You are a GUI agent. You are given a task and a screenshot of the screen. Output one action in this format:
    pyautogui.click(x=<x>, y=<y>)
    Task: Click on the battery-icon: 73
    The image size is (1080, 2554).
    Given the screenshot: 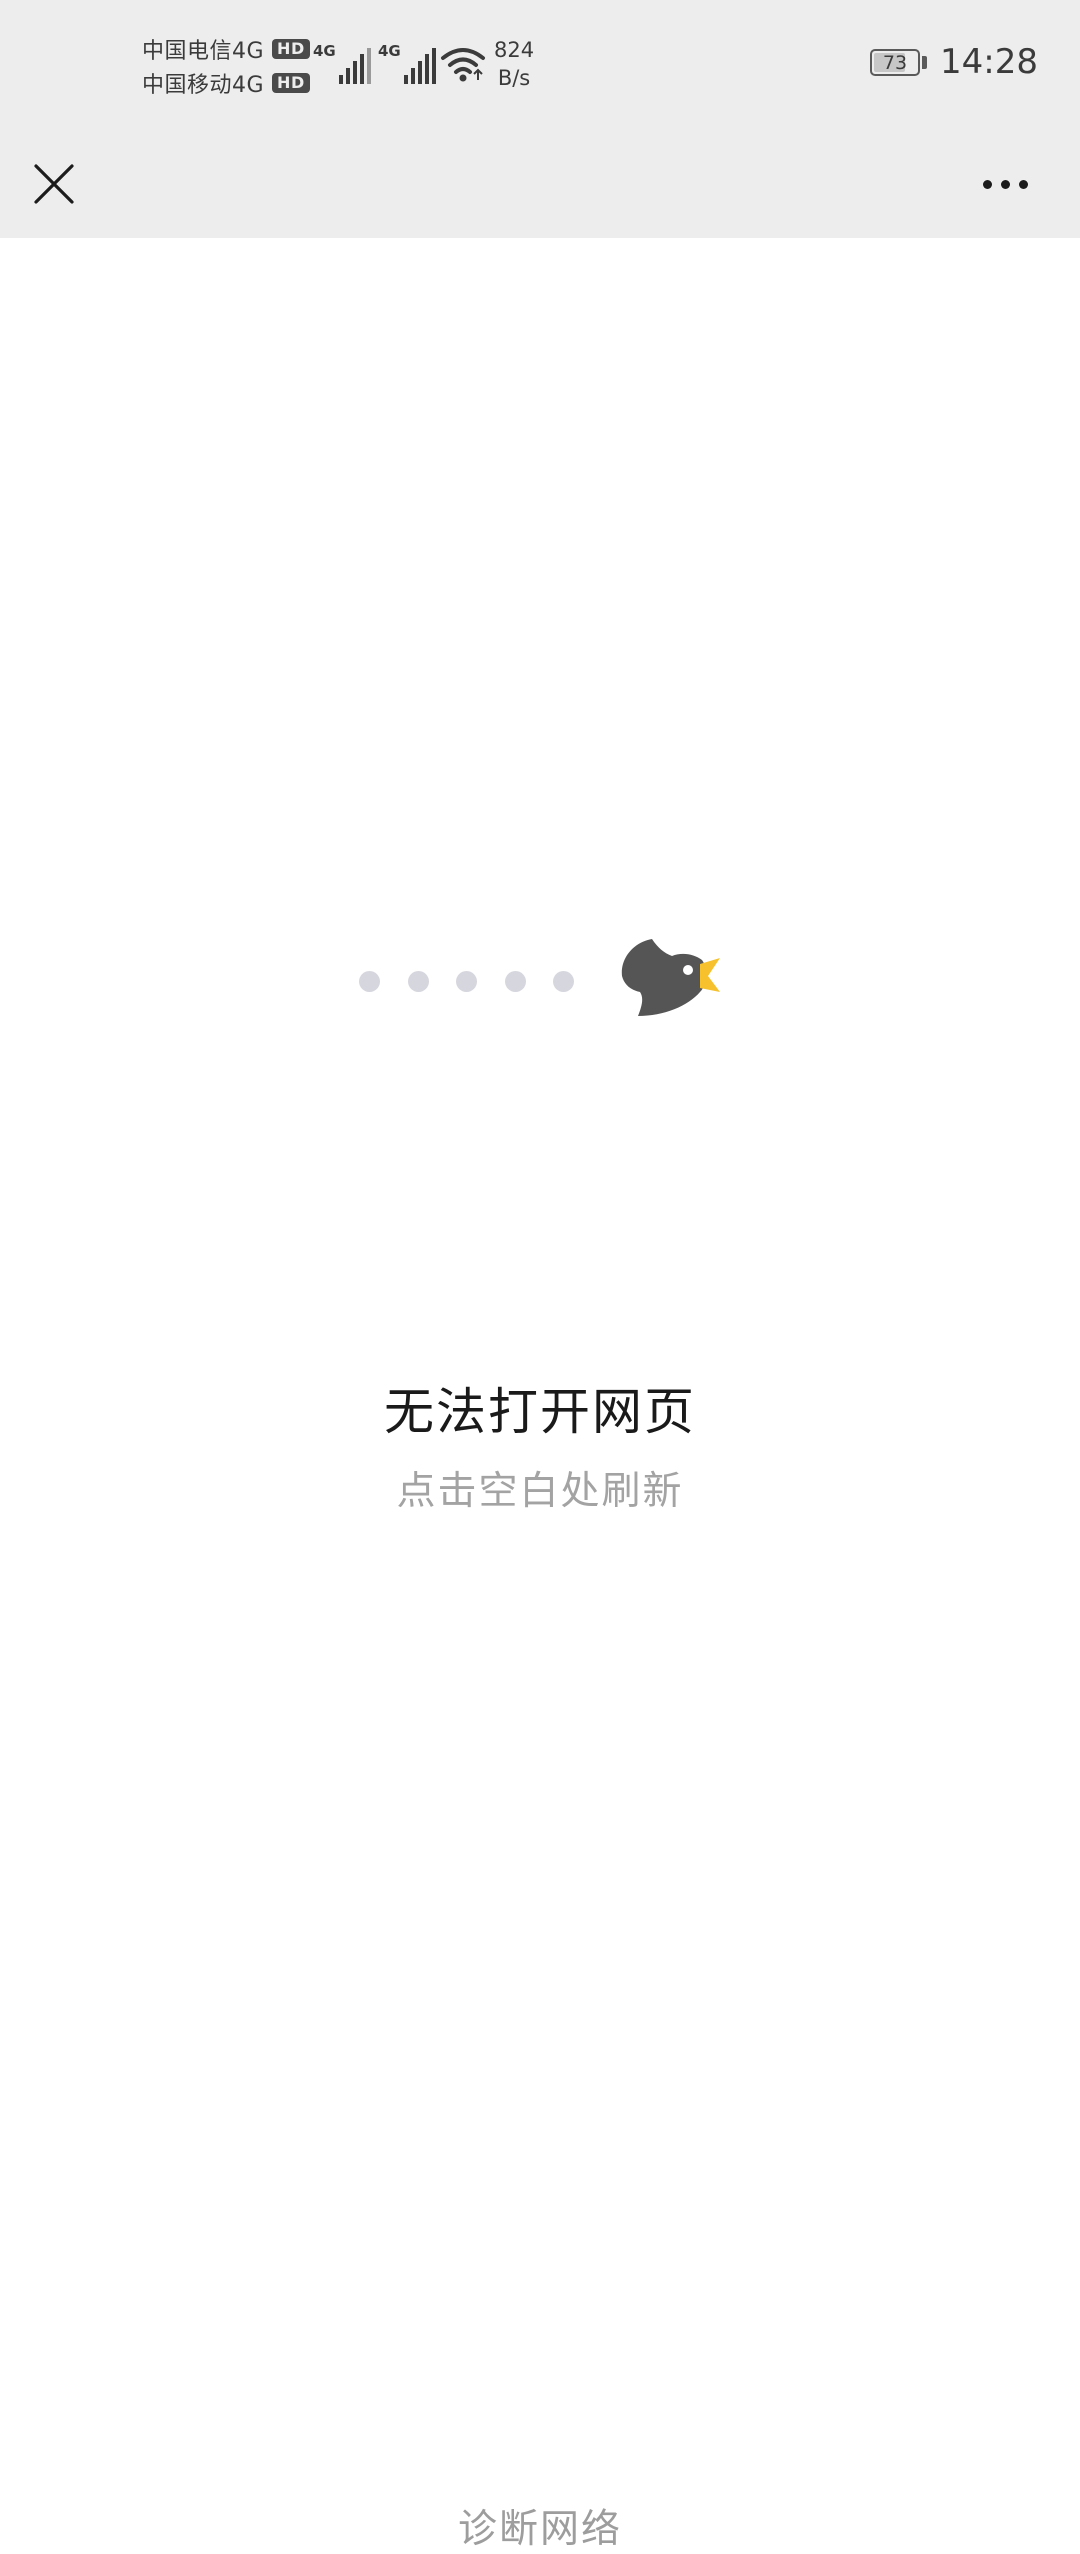 What is the action you would take?
    pyautogui.click(x=895, y=62)
    